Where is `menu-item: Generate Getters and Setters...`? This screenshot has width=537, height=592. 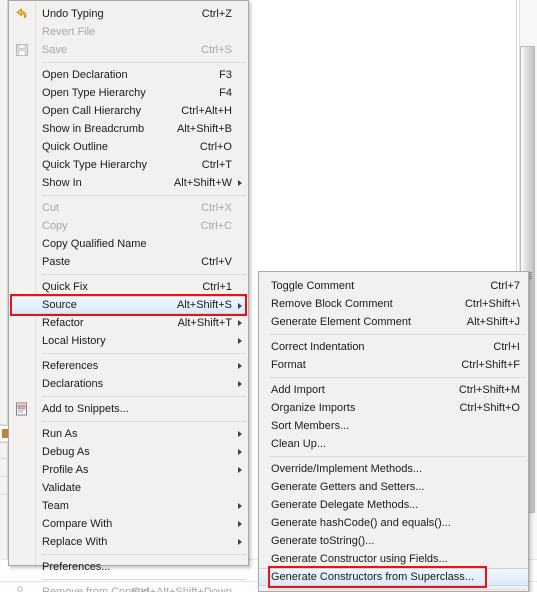 menu-item: Generate Getters and Setters... is located at coordinates (393, 487).